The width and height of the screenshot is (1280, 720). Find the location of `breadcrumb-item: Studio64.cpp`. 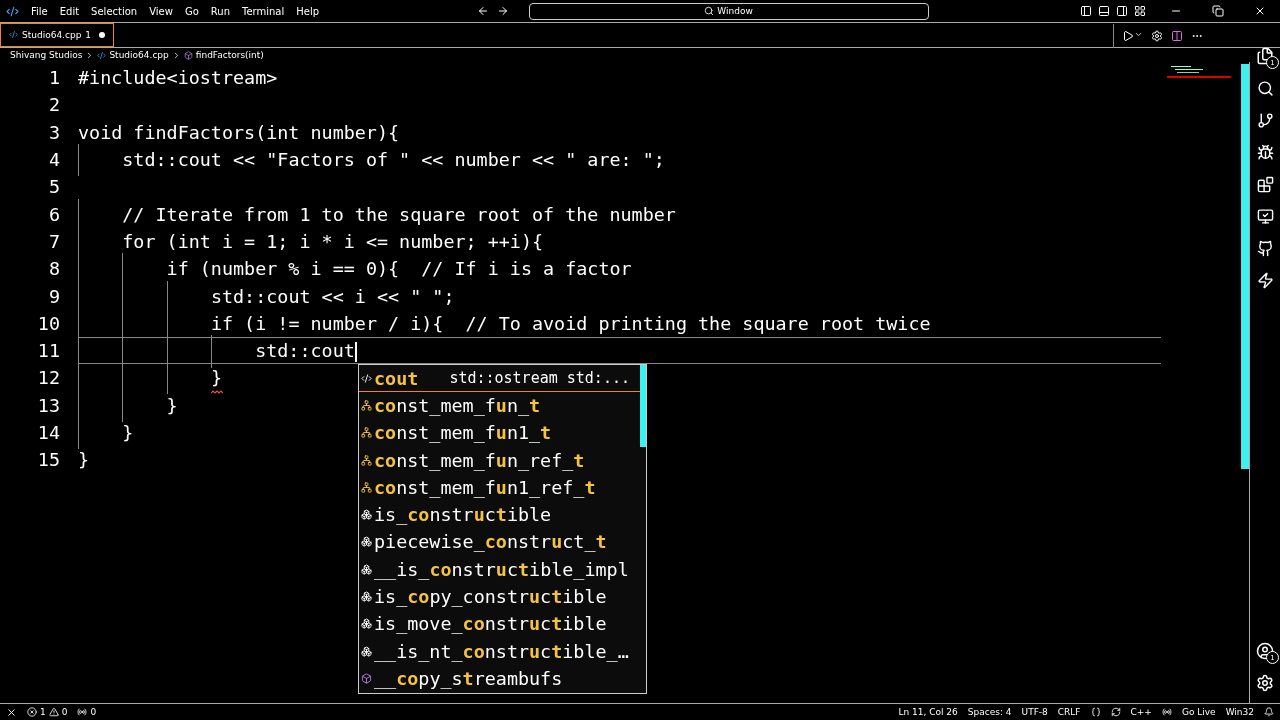

breadcrumb-item: Studio64.cpp is located at coordinates (139, 55).